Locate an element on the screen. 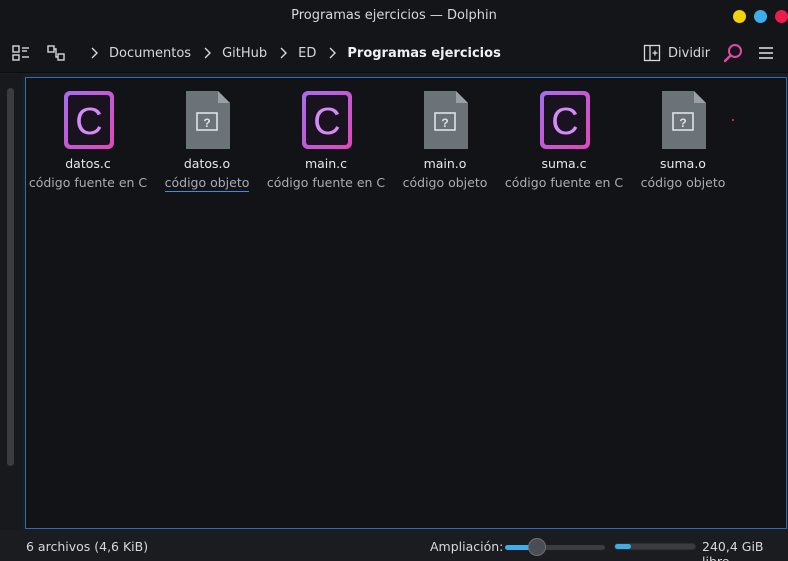  file-item-datos-c: C datos.c código fuente en C is located at coordinates (88, 143).